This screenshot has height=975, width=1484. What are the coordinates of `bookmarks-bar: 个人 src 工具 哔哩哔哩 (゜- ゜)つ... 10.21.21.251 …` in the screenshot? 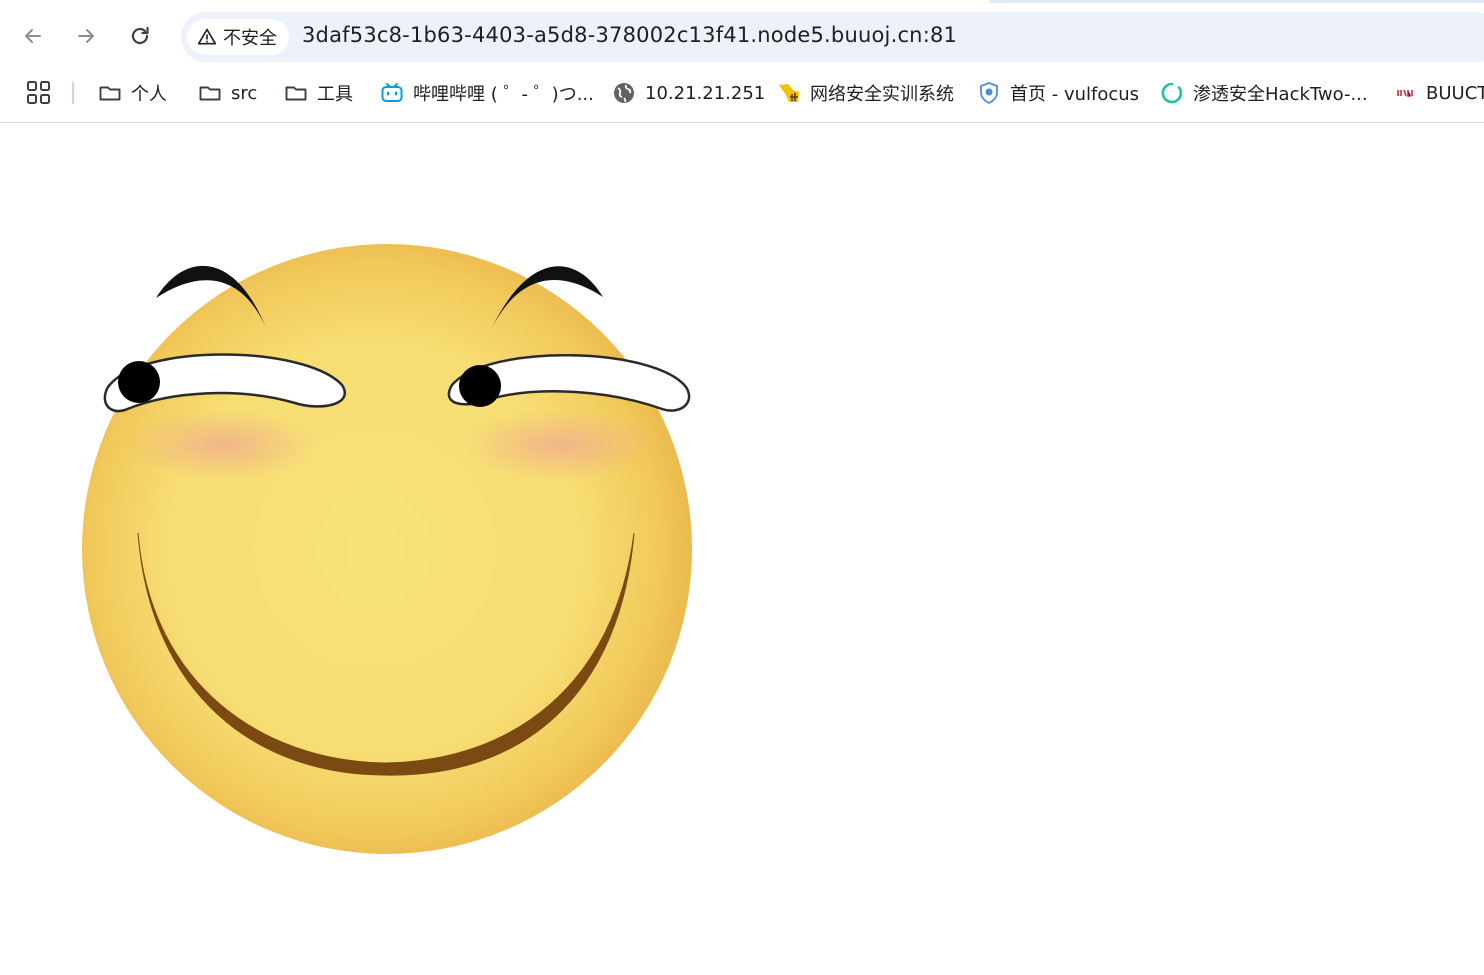 It's located at (742, 96).